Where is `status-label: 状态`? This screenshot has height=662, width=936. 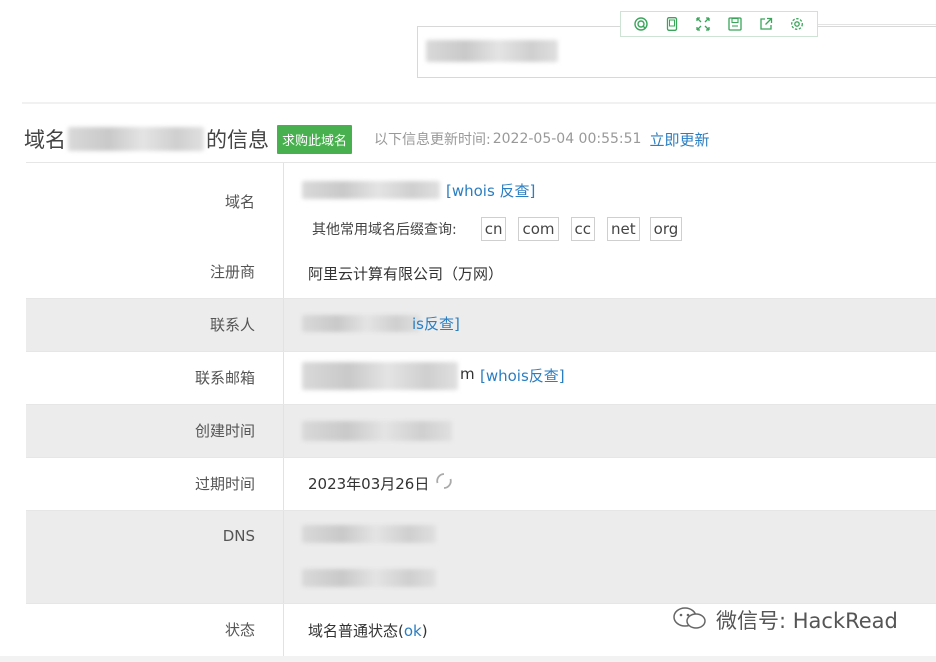
status-label: 状态 is located at coordinates (155, 630).